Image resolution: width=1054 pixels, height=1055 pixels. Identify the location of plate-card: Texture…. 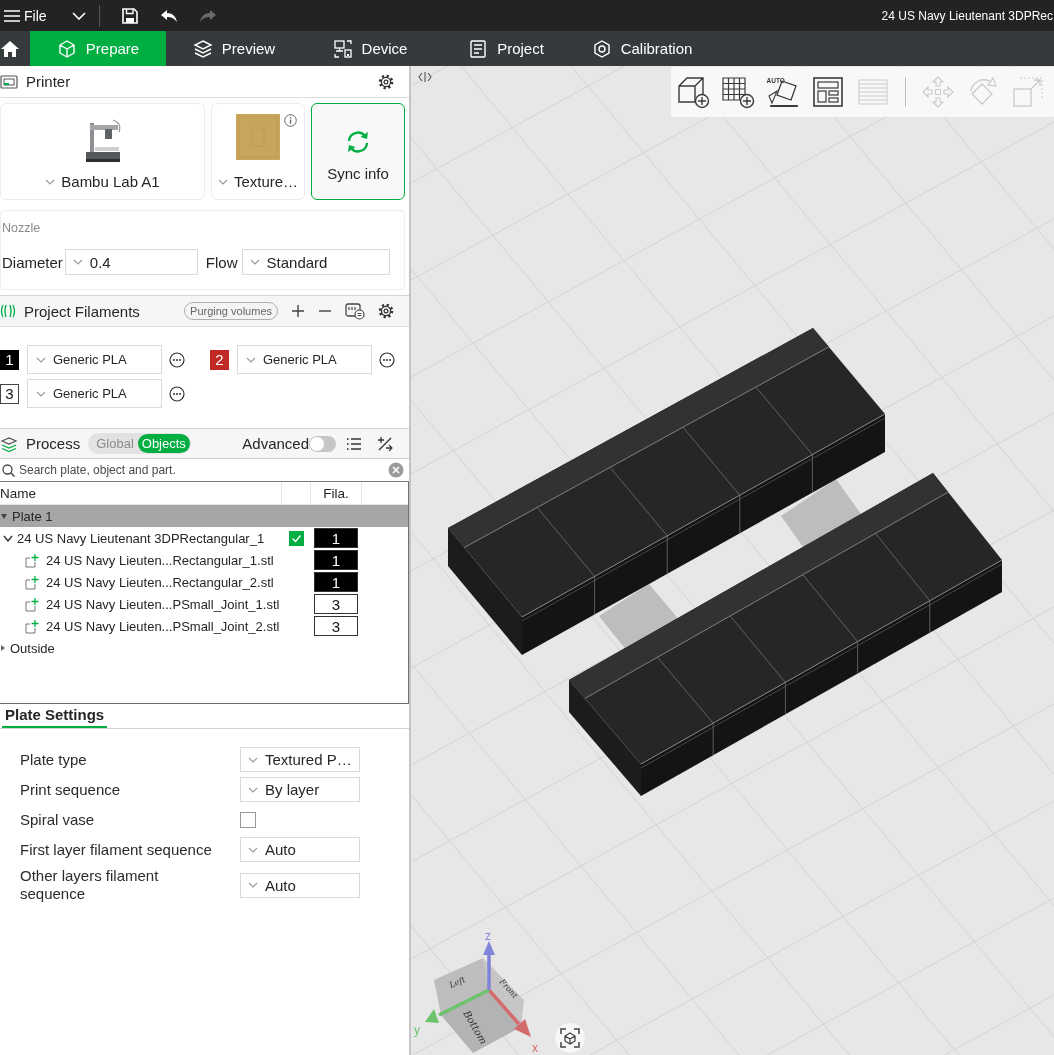
(258, 151).